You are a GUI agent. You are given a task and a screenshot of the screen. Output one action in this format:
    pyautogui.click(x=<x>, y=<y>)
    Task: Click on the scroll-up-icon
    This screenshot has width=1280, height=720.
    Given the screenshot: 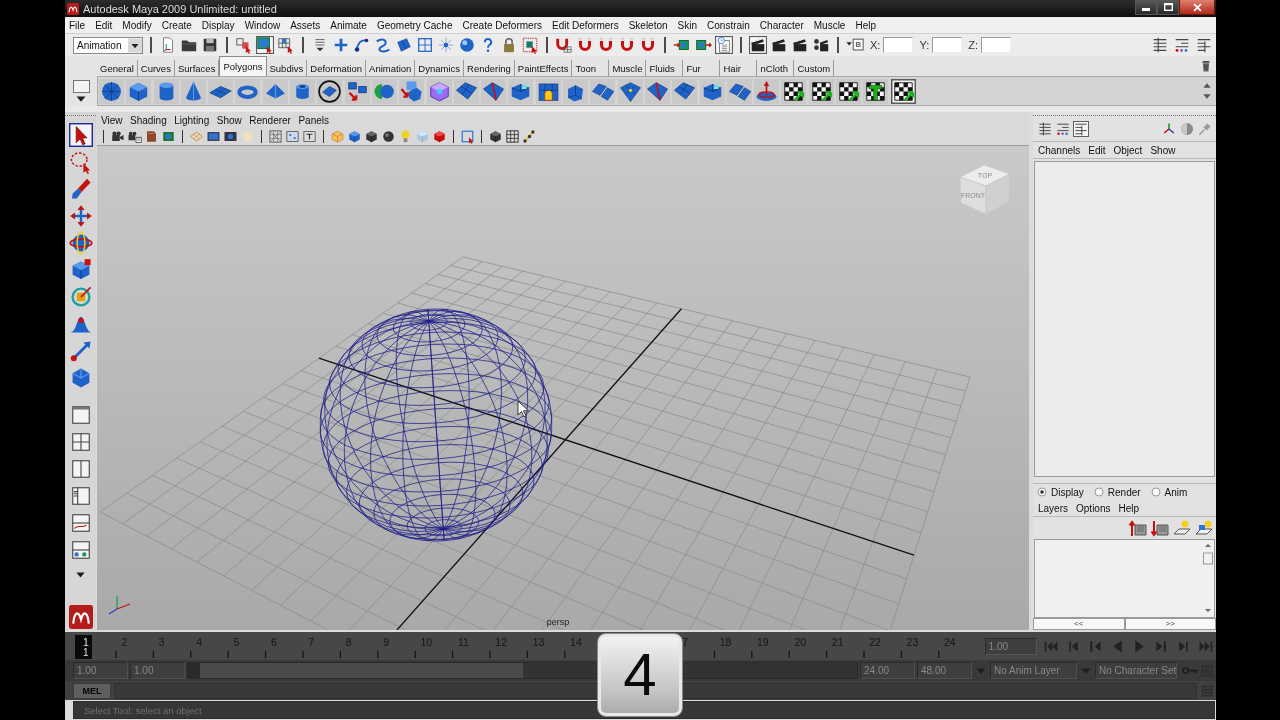 What is the action you would take?
    pyautogui.click(x=1207, y=85)
    